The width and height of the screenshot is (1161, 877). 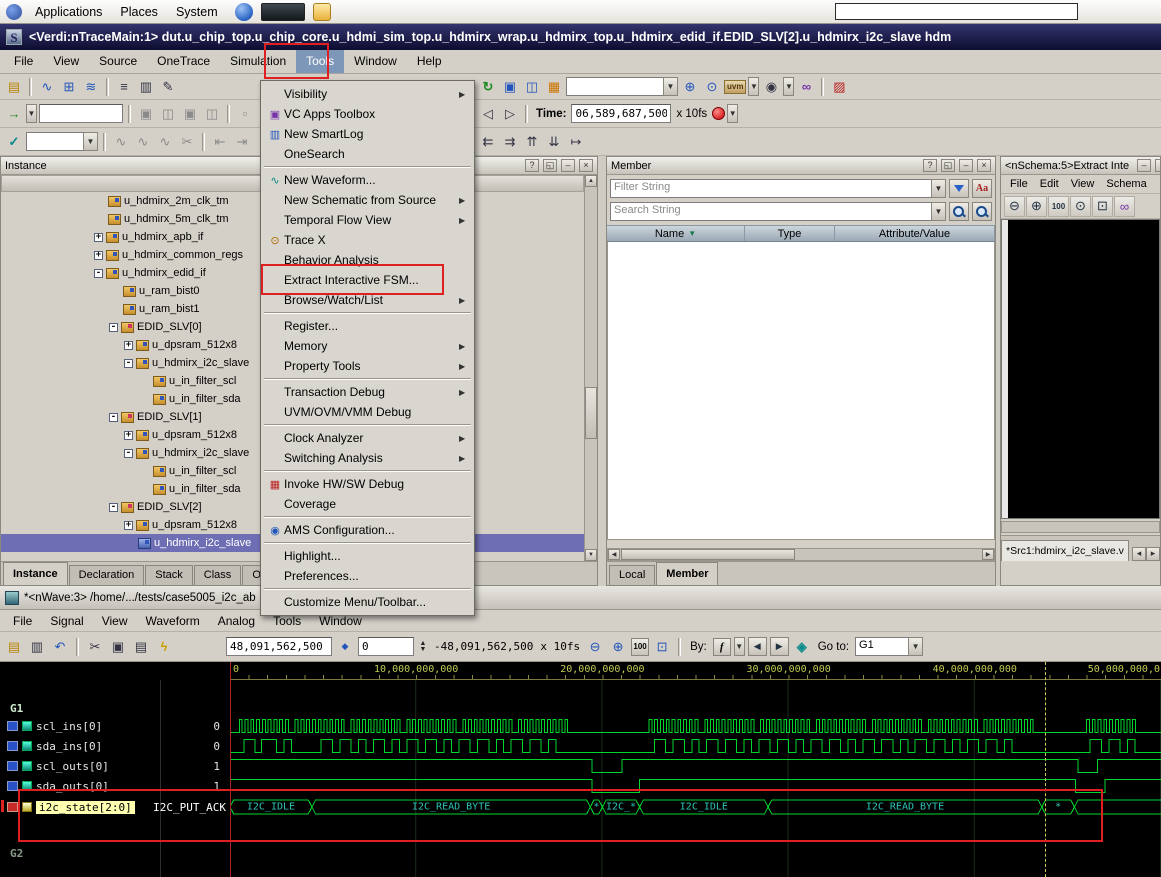 What do you see at coordinates (367, 392) in the screenshot?
I see `tools-menu-item-transaction-debug: Transaction Debug ▶` at bounding box center [367, 392].